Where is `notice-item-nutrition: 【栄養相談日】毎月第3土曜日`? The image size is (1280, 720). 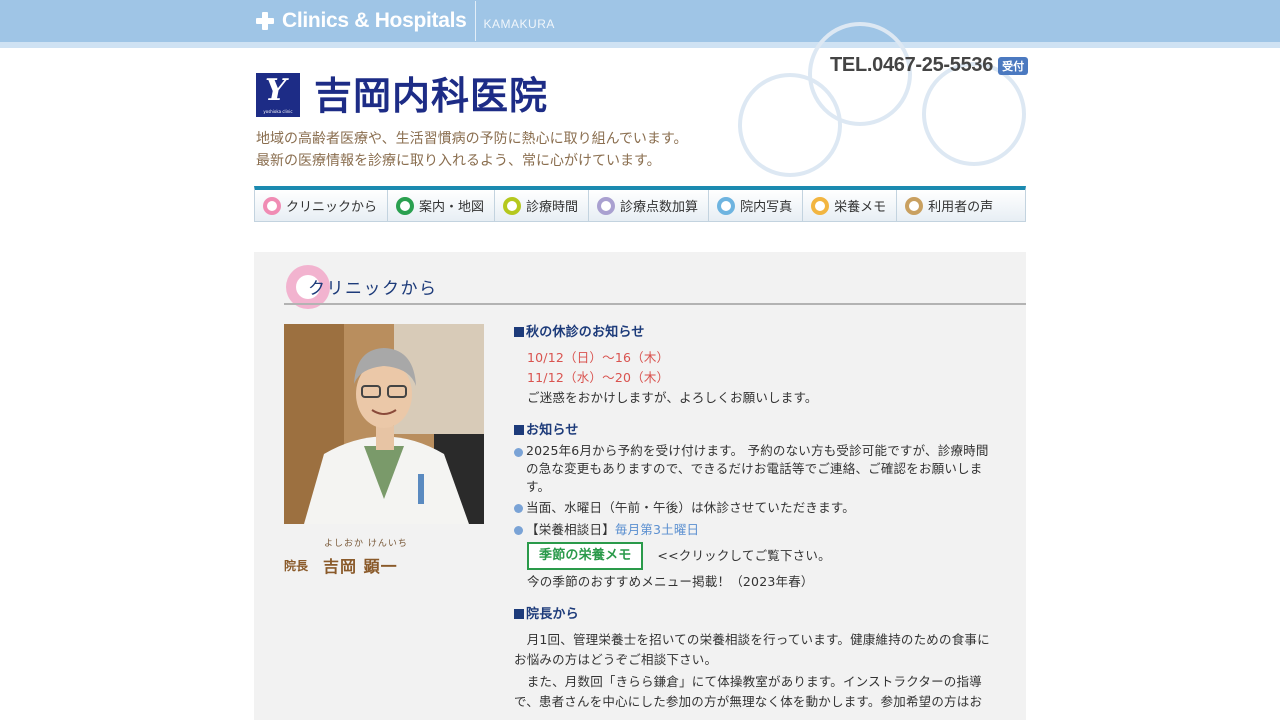
notice-item-nutrition: 【栄養相談日】毎月第3土曜日 is located at coordinates (756, 530).